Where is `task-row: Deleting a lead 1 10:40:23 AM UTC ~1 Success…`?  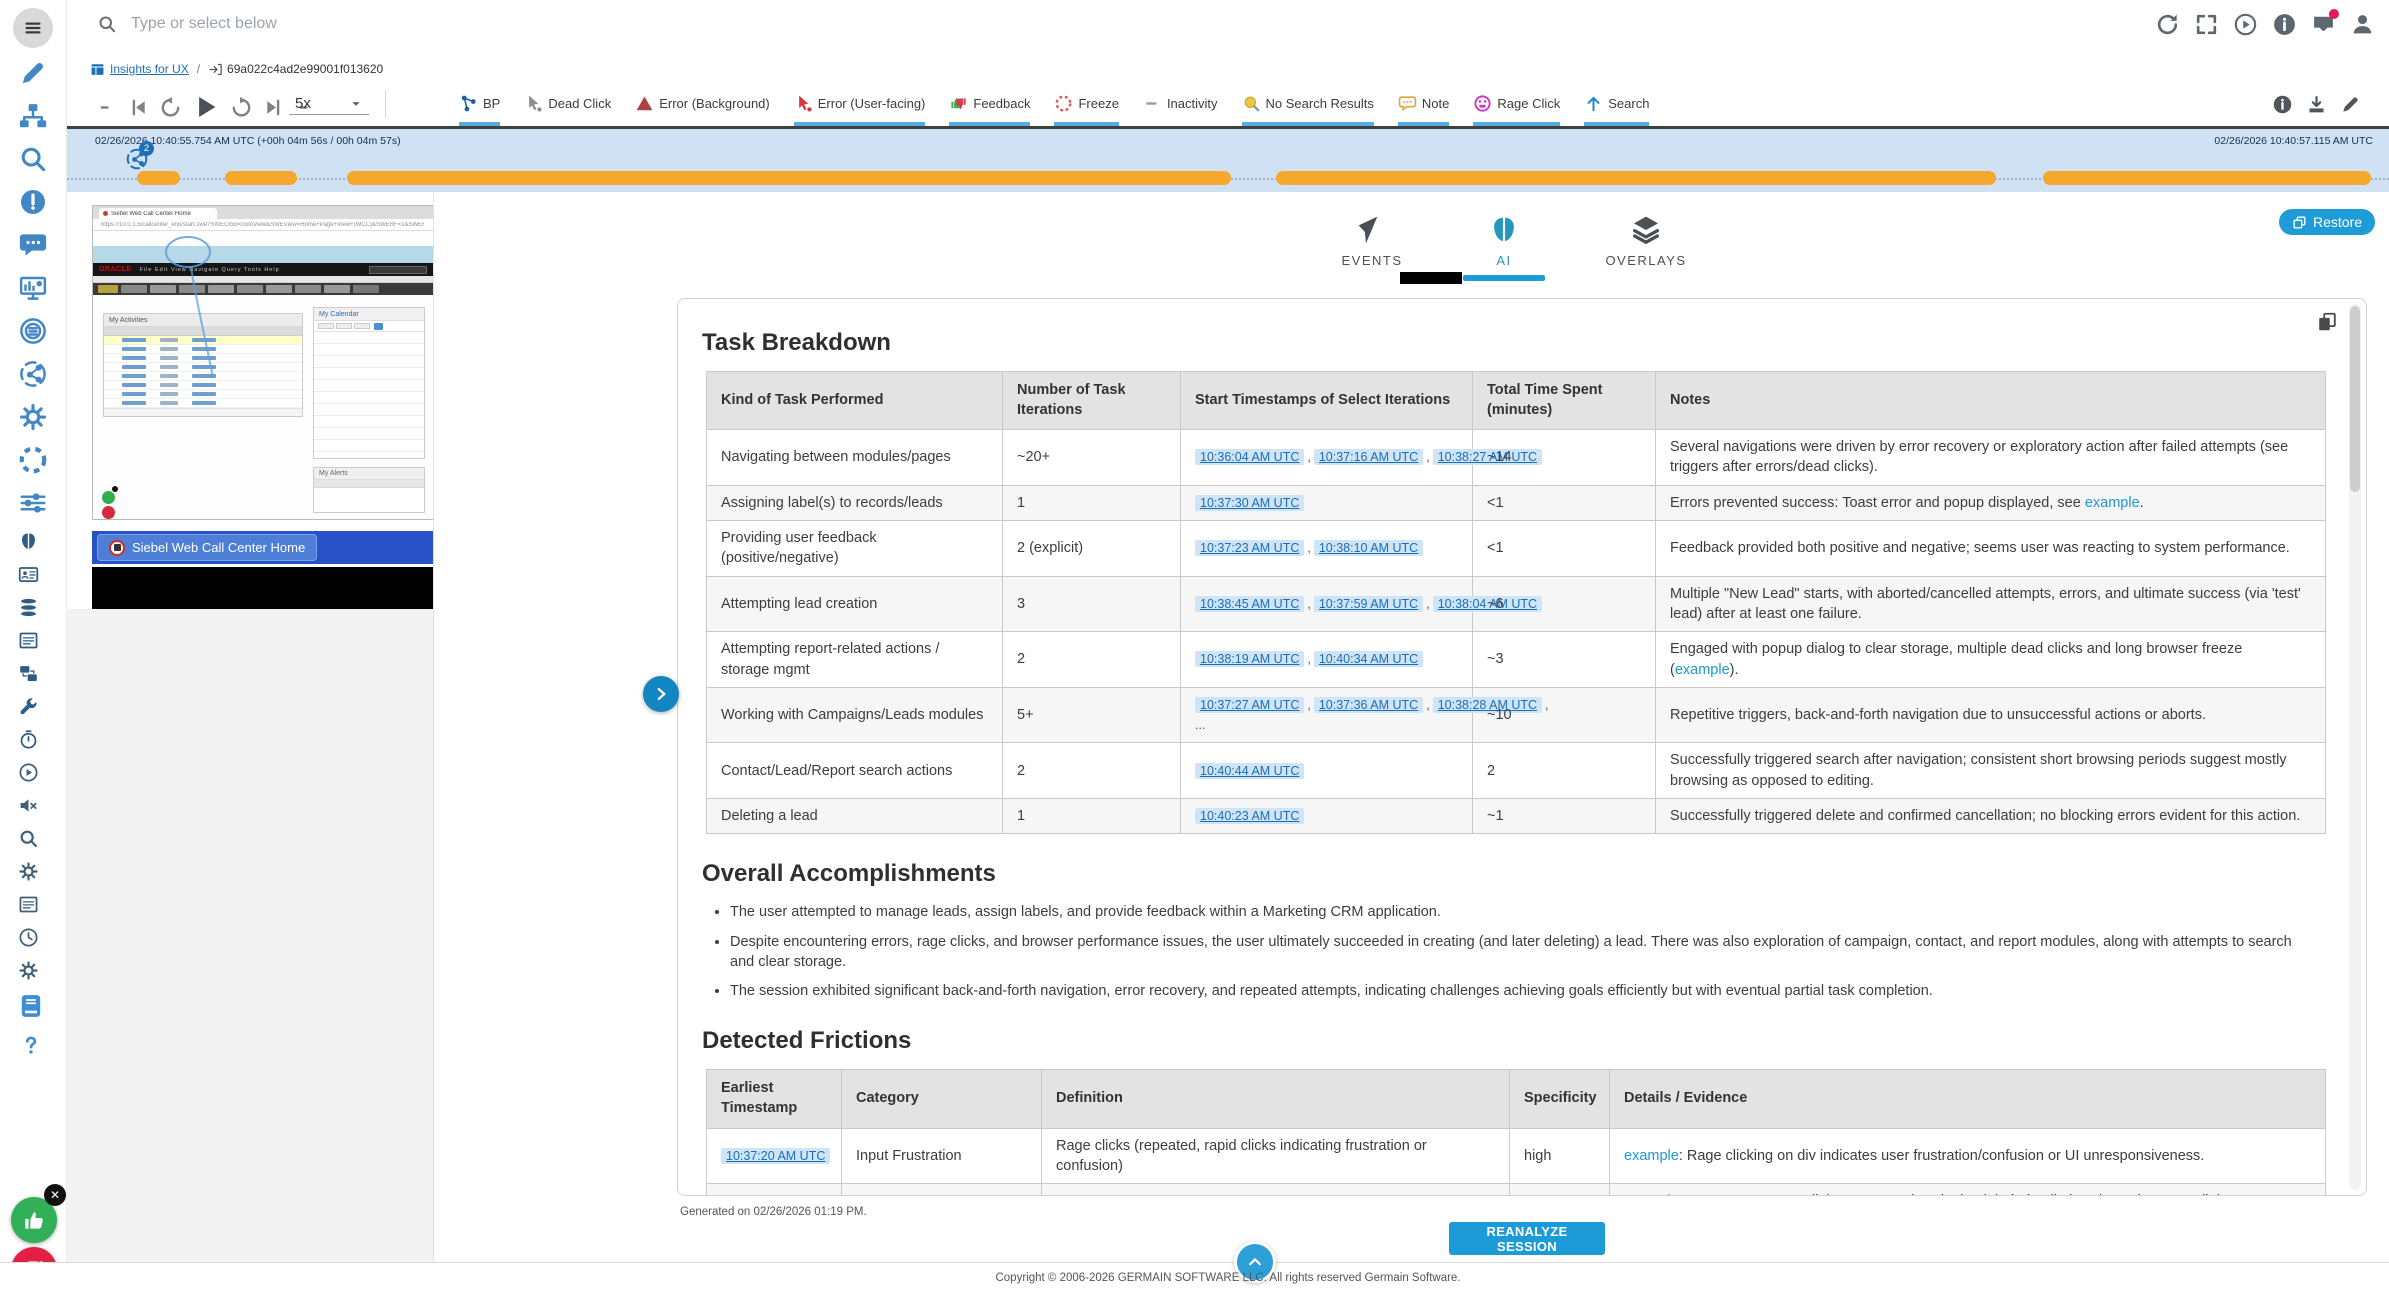
task-row: Deleting a lead 1 10:40:23 AM UTC ~1 Success… is located at coordinates (1516, 816).